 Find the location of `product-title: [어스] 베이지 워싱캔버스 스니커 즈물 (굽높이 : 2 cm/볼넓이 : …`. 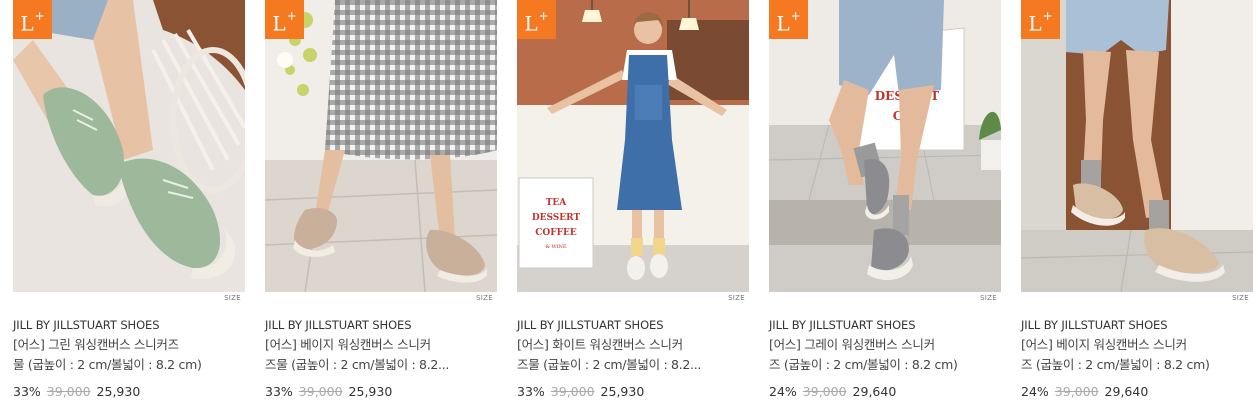

product-title: [어스] 베이지 워싱캔버스 스니커 즈물 (굽높이 : 2 cm/볼넓이 : … is located at coordinates (381, 355).